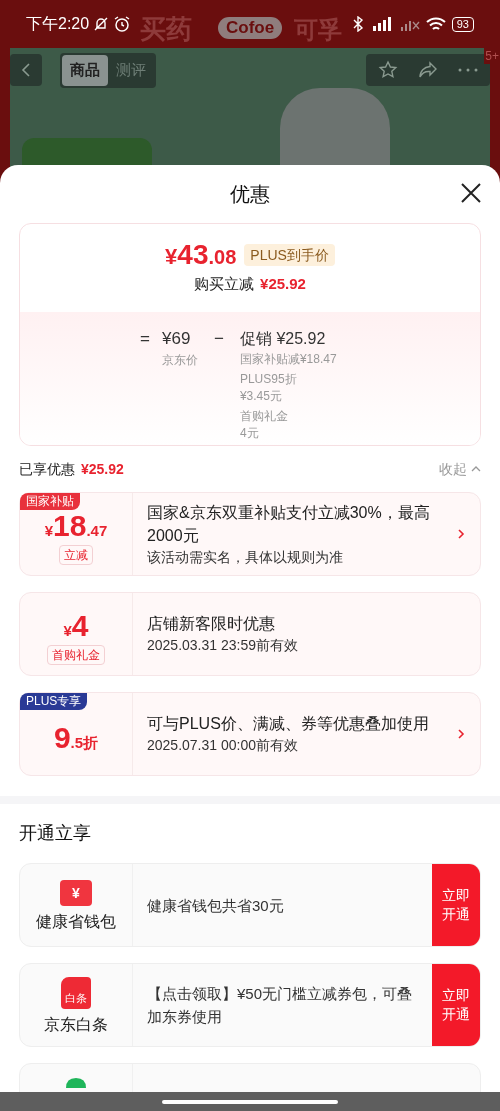  I want to click on section-title: 开通立享, so click(55, 833).